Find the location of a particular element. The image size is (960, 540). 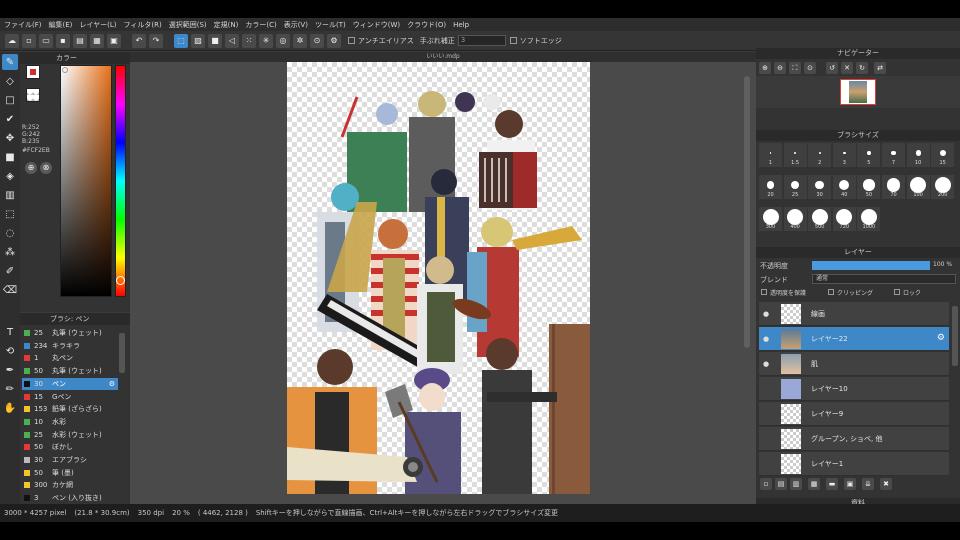

visibility-icon: ● is located at coordinates (767, 364).